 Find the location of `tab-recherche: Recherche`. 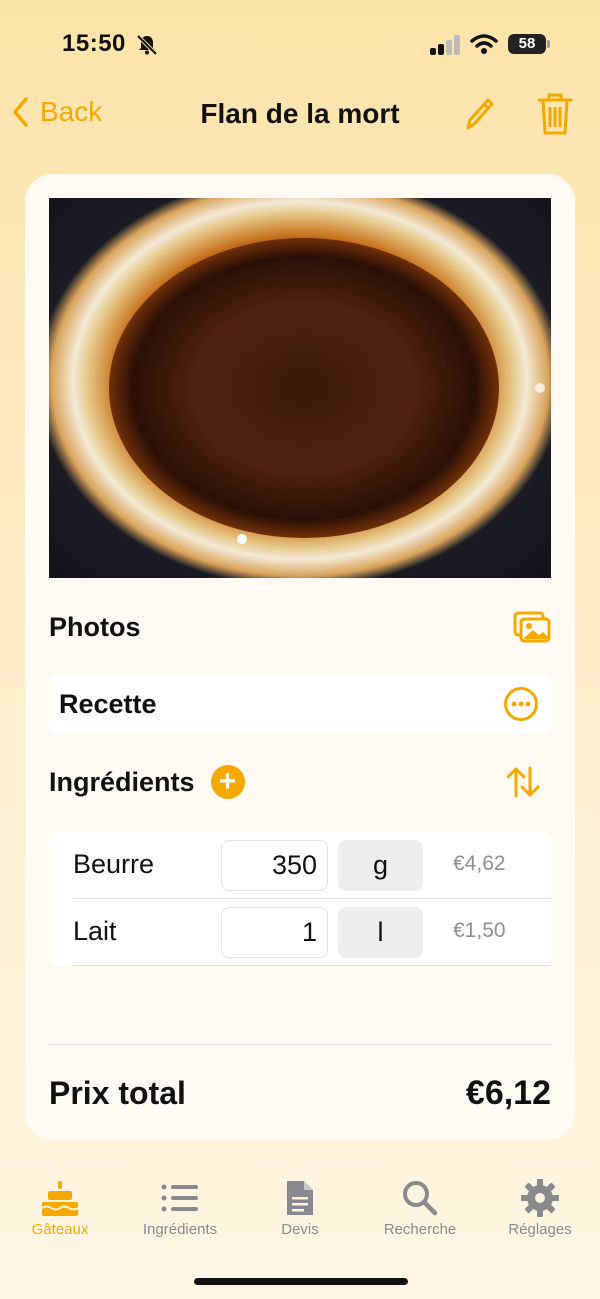

tab-recherche: Recherche is located at coordinates (420, 1206).